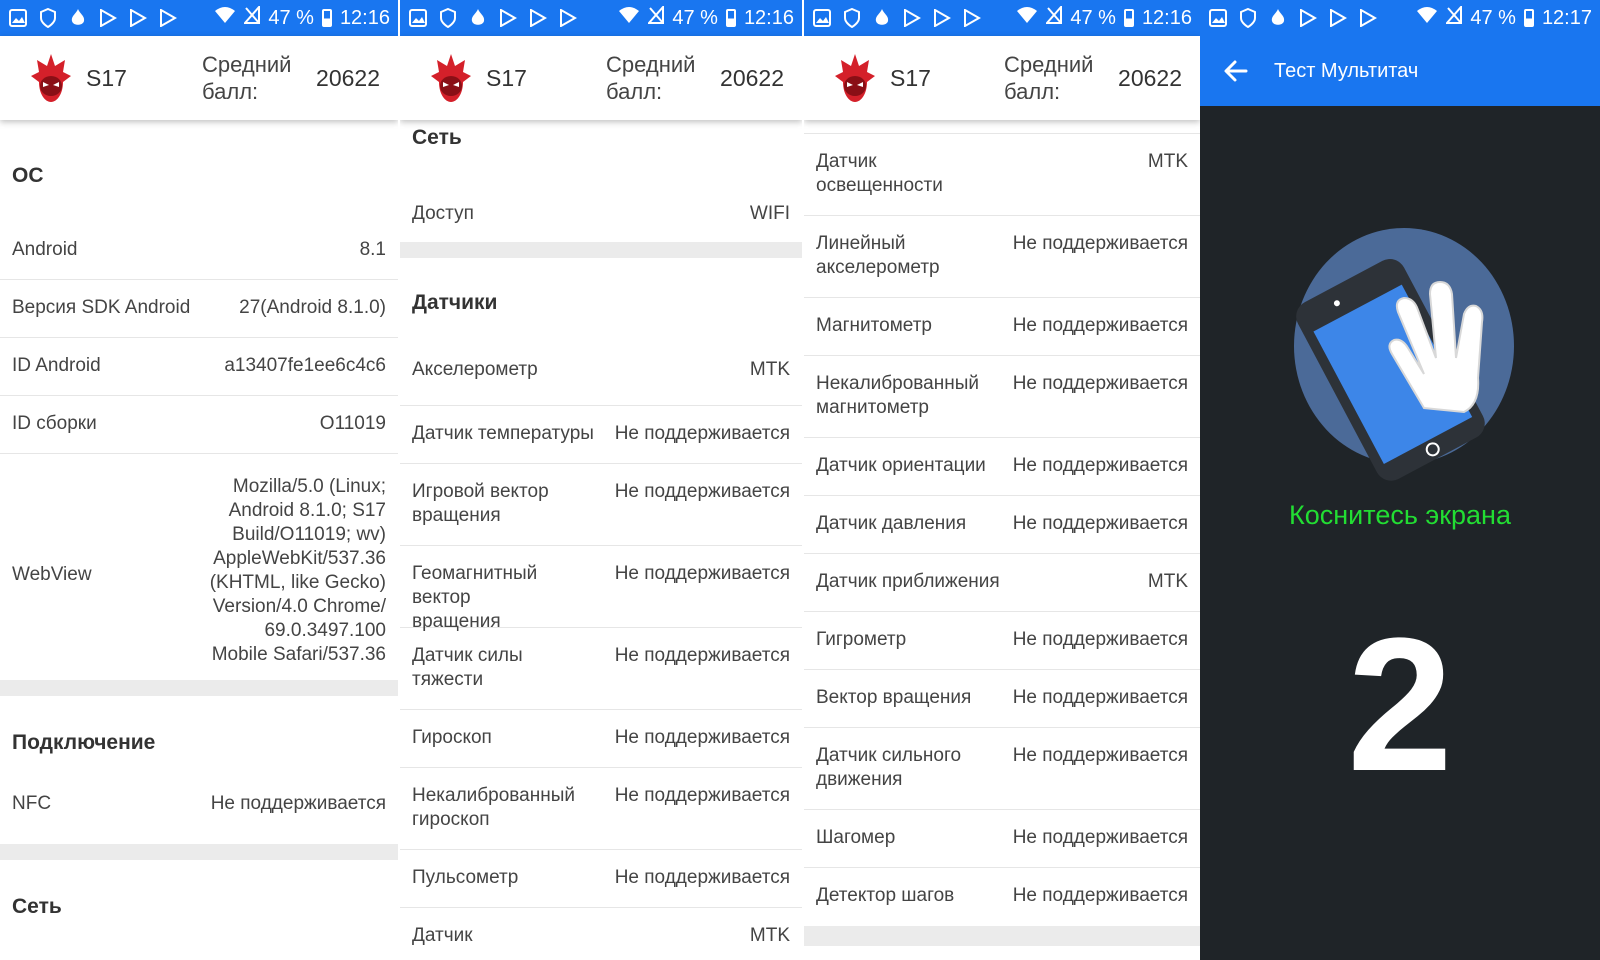 This screenshot has width=1600, height=960. Describe the element at coordinates (199, 425) in the screenshot. I see `info-row: ID сборки O11019` at that location.